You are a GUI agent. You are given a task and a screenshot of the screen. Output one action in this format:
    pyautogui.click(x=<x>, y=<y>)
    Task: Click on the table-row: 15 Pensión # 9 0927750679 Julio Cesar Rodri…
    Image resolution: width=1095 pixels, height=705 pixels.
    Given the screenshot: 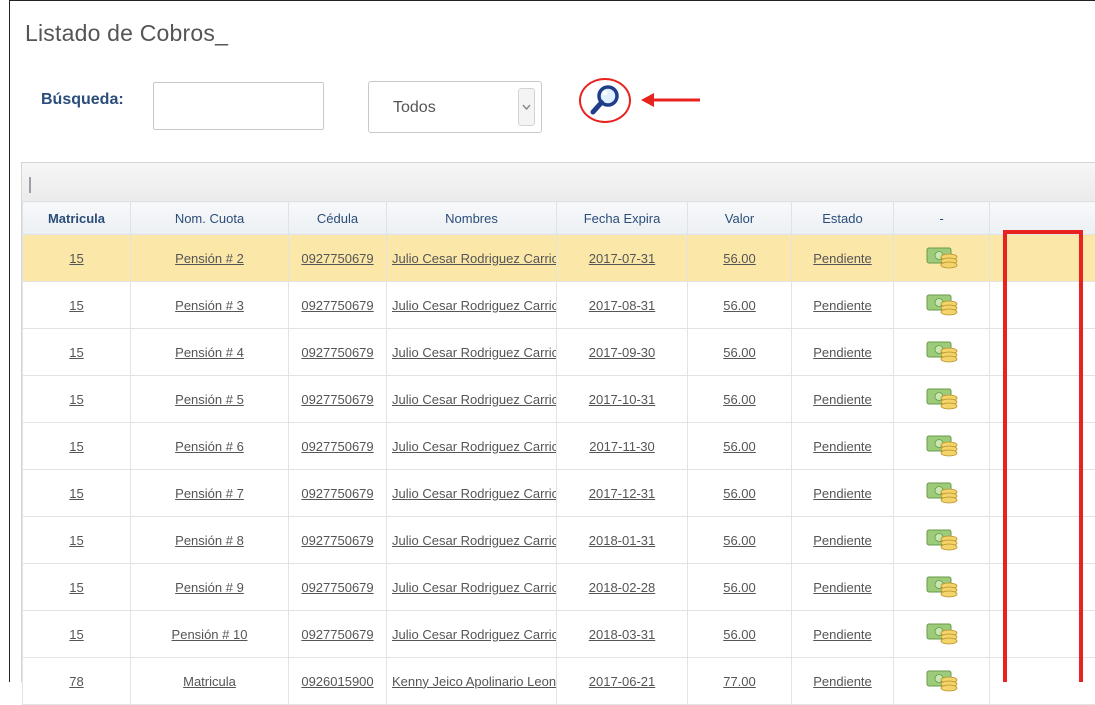 What is the action you would take?
    pyautogui.click(x=559, y=587)
    